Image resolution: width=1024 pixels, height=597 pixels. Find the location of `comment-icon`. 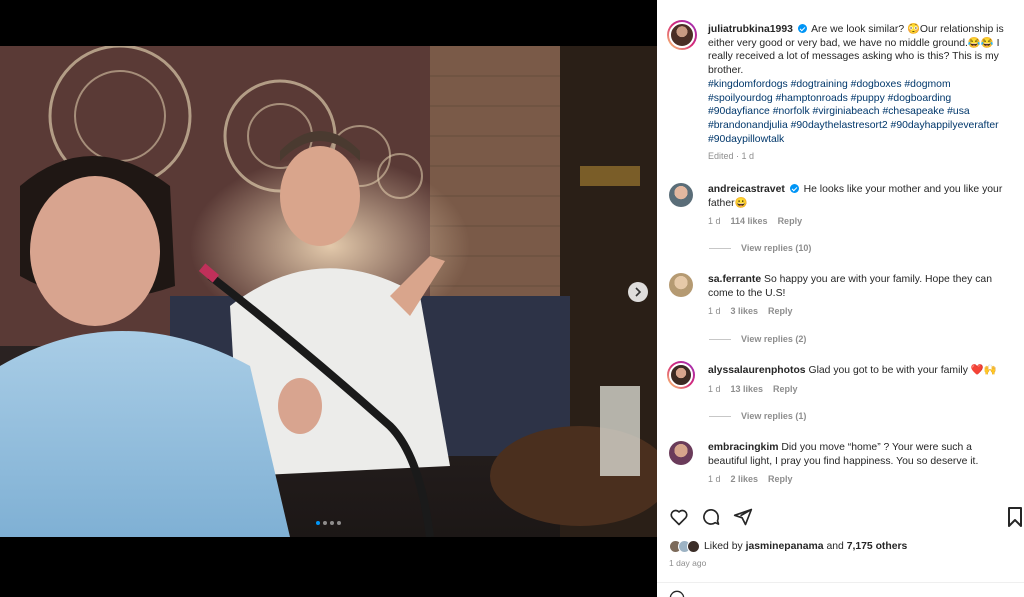

comment-icon is located at coordinates (711, 517).